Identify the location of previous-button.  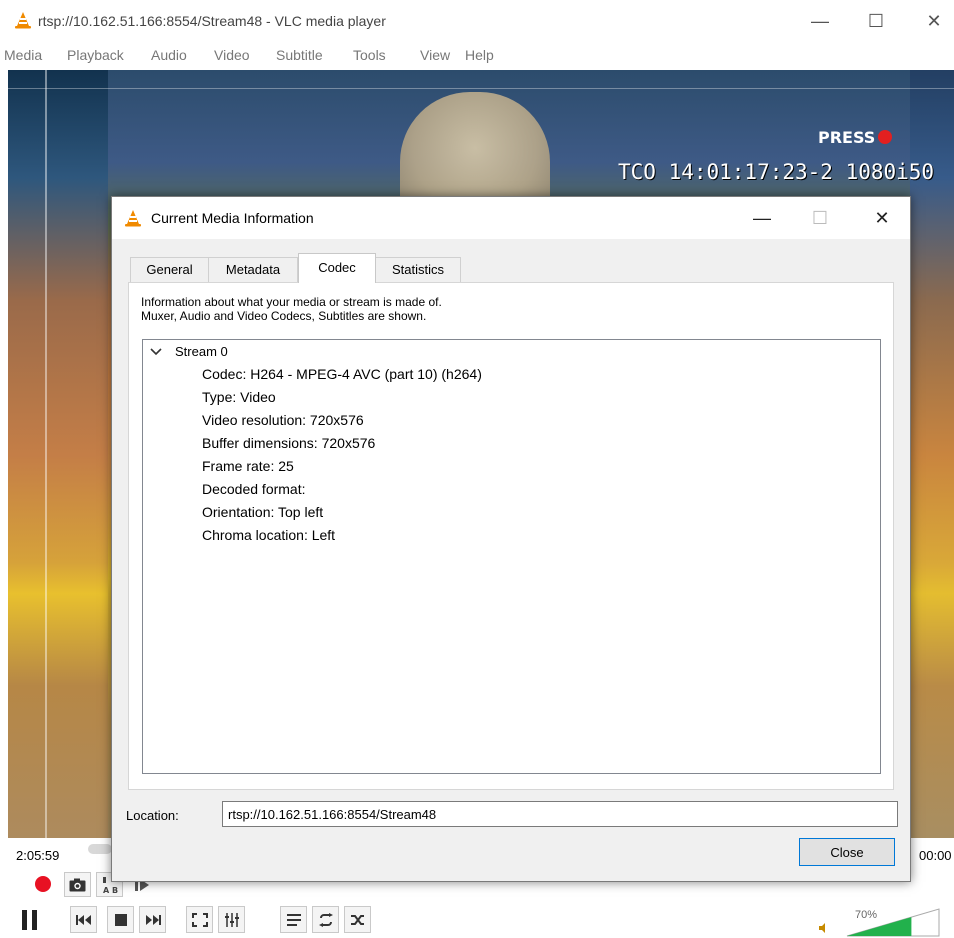
(83, 919).